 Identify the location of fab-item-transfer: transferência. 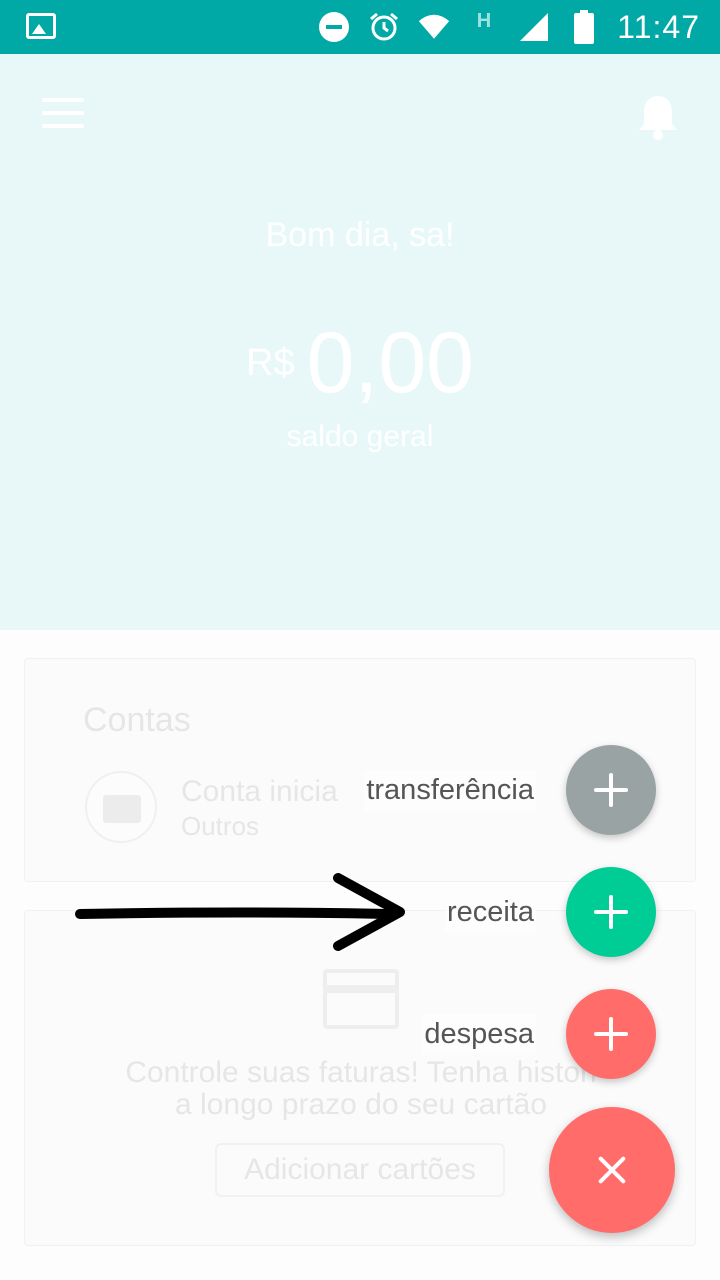
(510, 790).